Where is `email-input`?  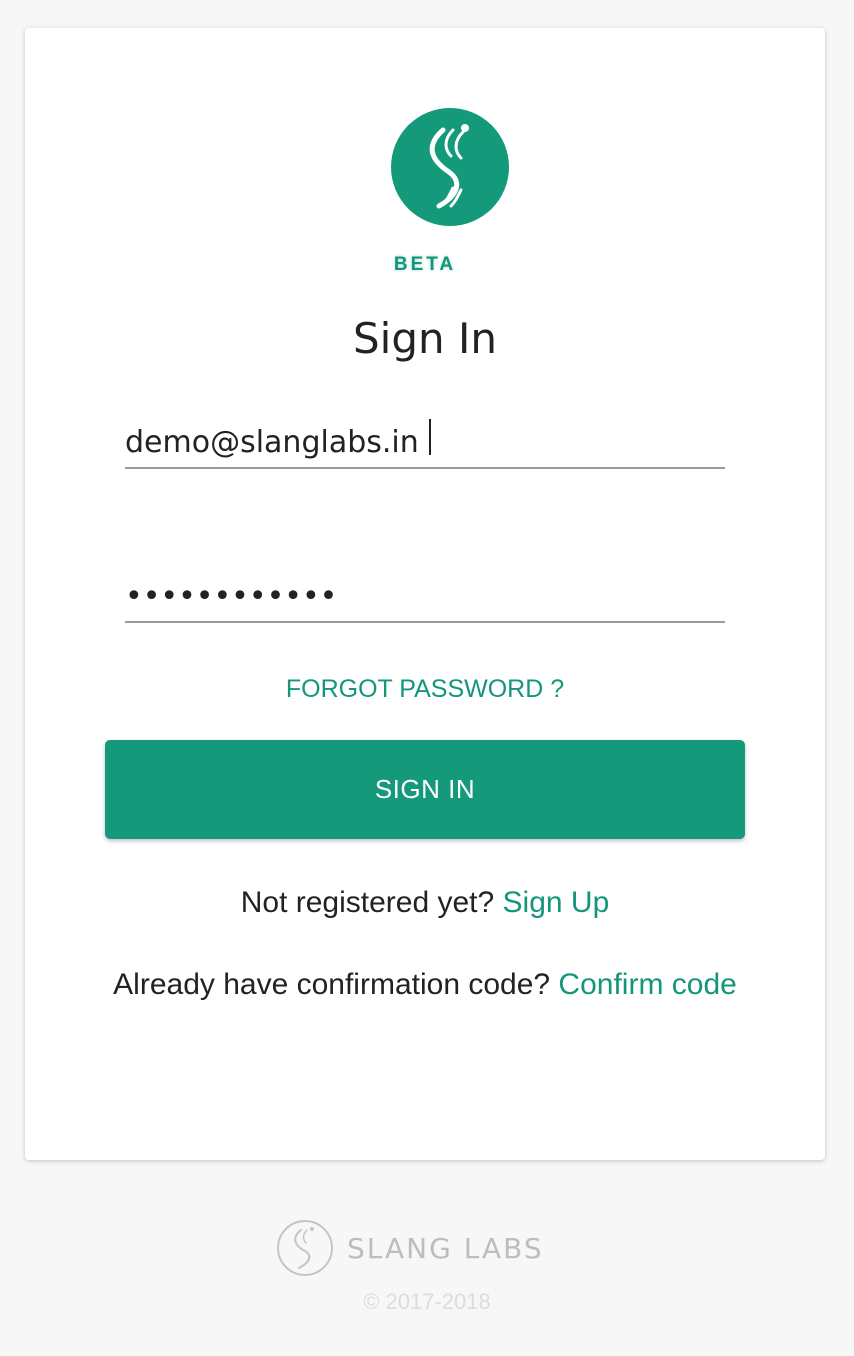
email-input is located at coordinates (425, 442).